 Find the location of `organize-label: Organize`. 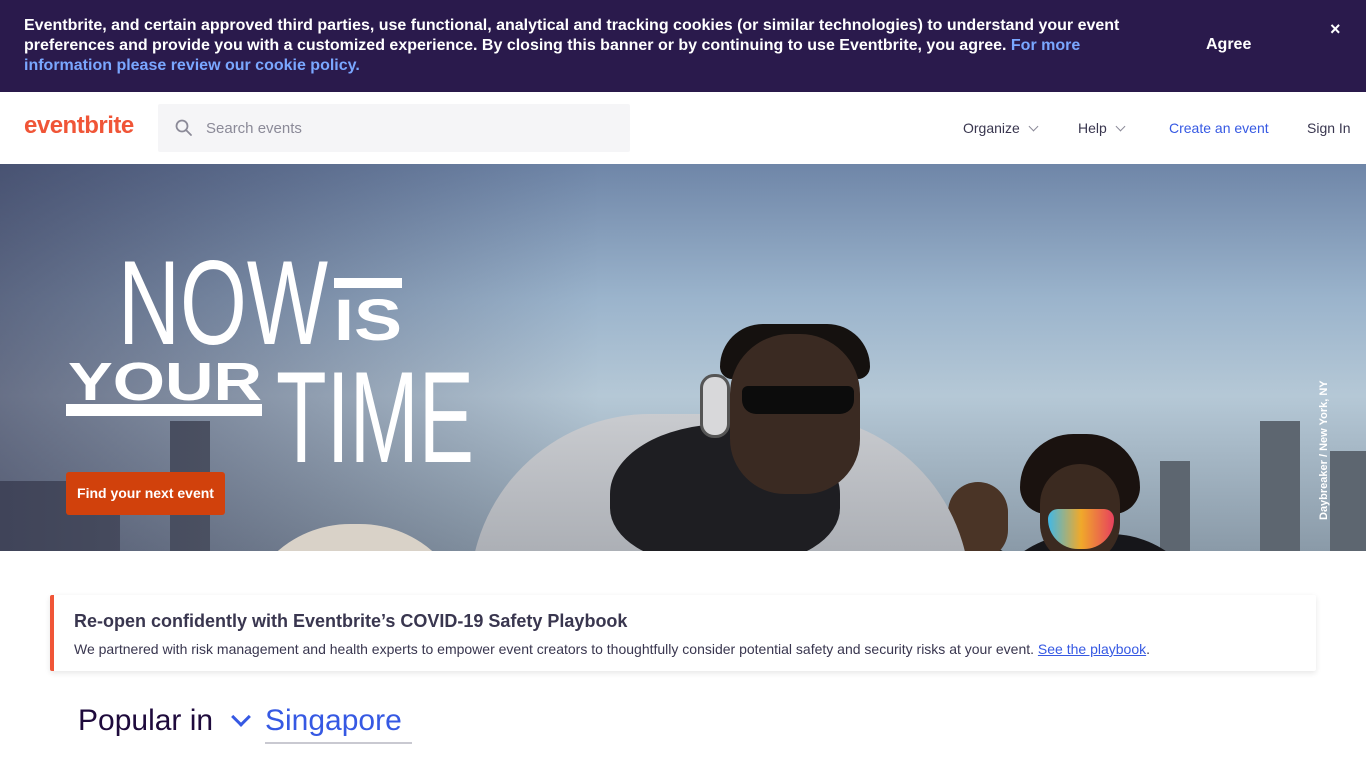

organize-label: Organize is located at coordinates (991, 128).